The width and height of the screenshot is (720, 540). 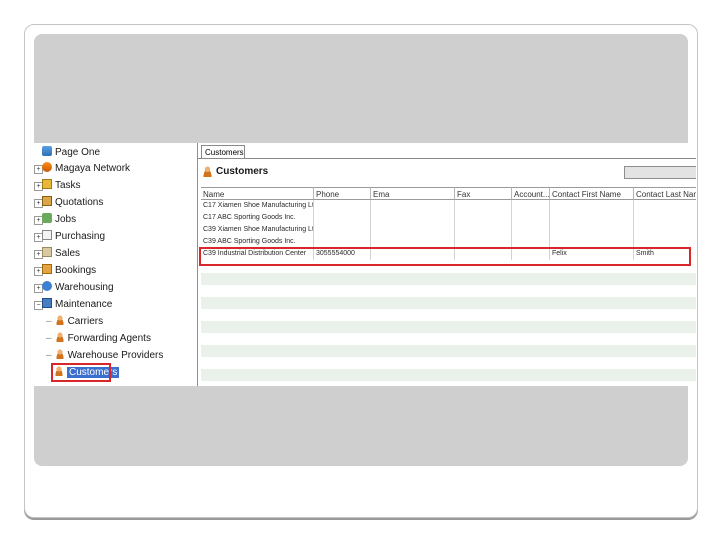 What do you see at coordinates (257, 206) in the screenshot?
I see `cell-name: C17 Xiamen Shoe Manufacturing Ltd` at bounding box center [257, 206].